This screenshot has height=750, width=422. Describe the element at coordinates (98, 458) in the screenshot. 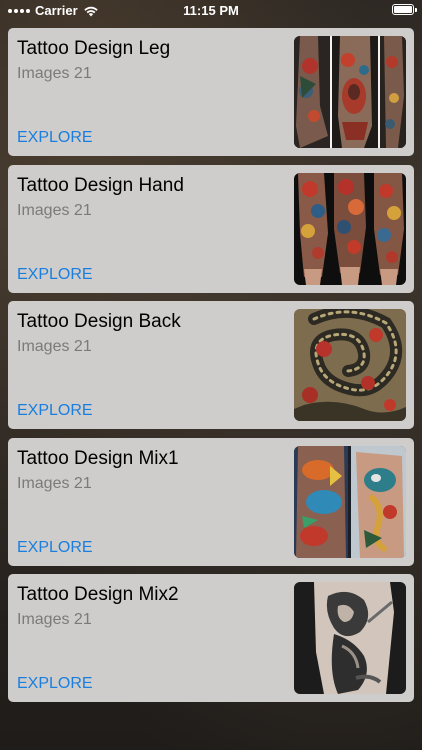

I see `card-title: Tattoo Design Mix1` at that location.